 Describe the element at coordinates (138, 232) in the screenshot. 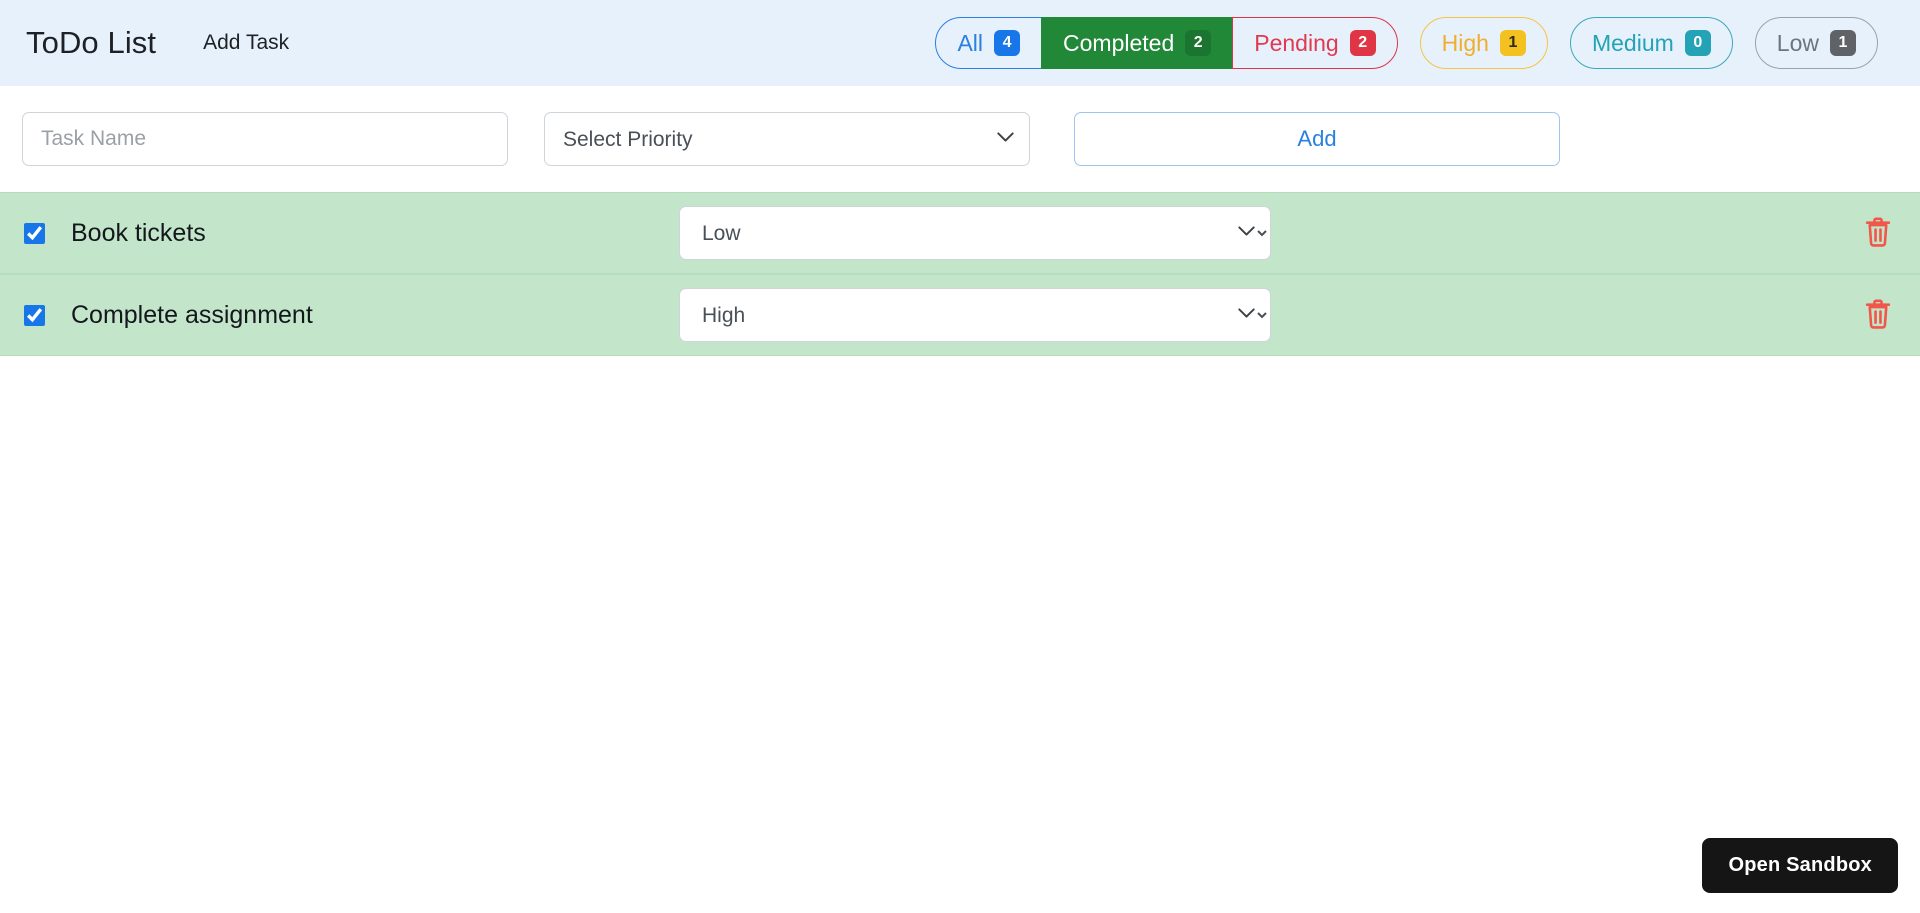

I see `task-title: Book tickets` at that location.